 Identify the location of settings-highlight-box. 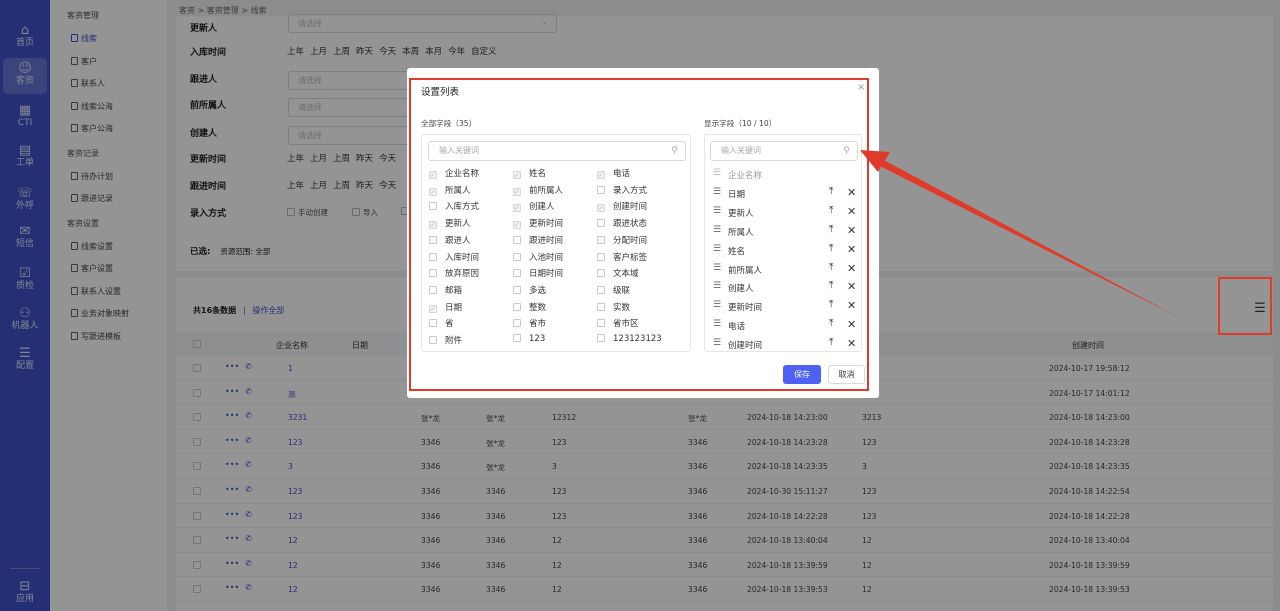
(1245, 306).